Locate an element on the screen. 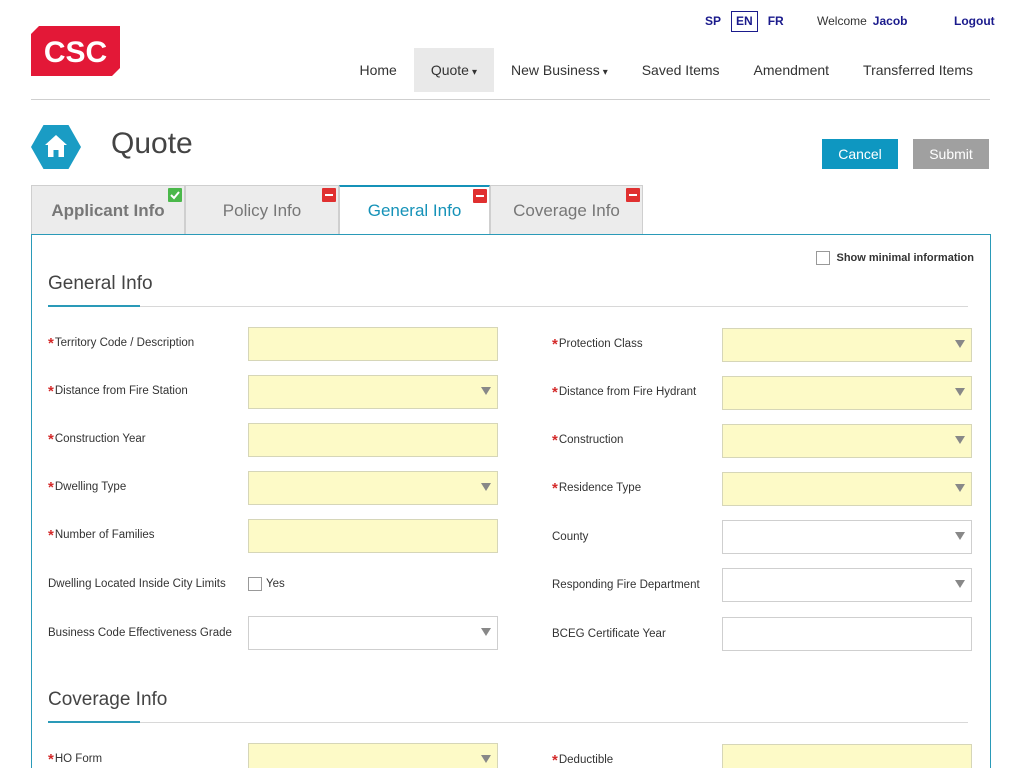 This screenshot has height=768, width=1024. distance-station-label: *Distance from Fire Station is located at coordinates (118, 391).